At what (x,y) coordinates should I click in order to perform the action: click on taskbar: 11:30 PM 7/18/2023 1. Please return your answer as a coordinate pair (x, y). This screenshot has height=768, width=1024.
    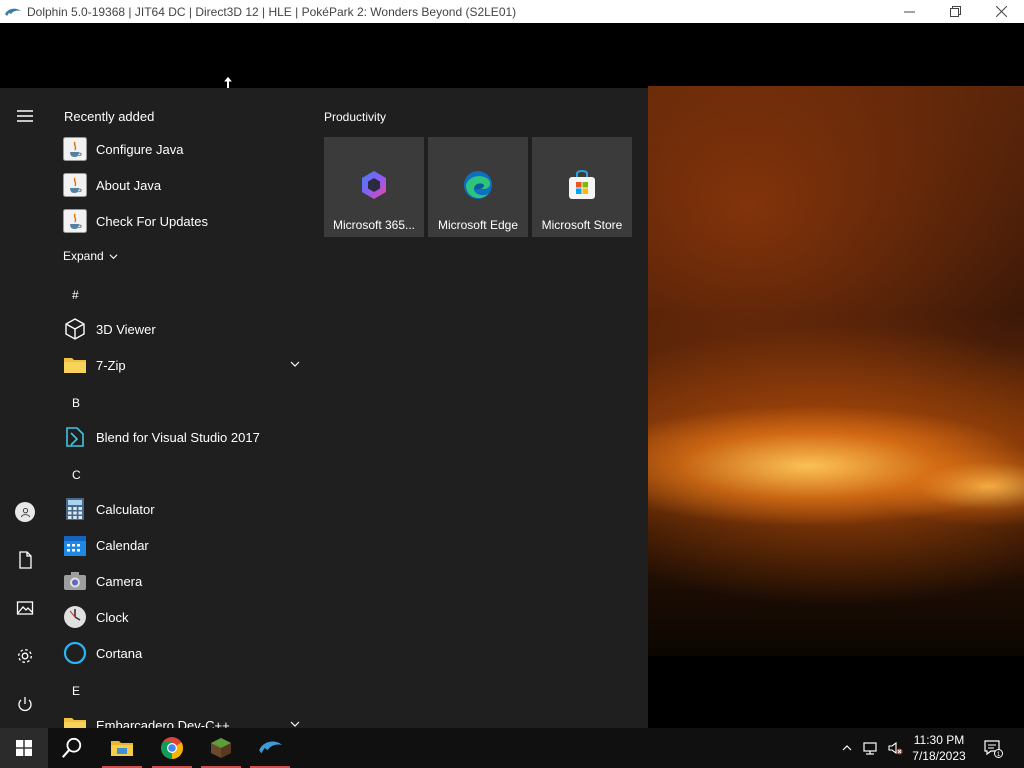
    Looking at the image, I should click on (512, 748).